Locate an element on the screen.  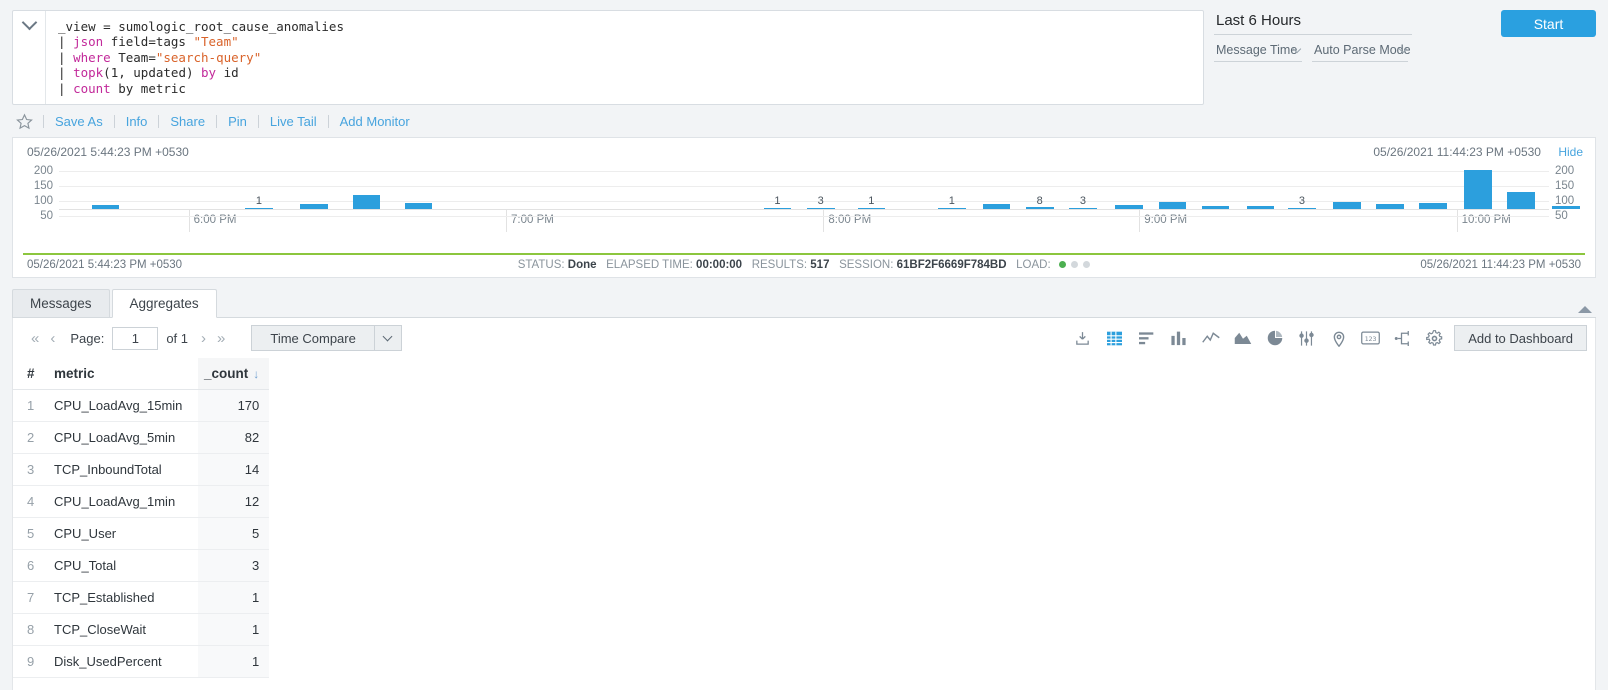
table-chart-icon is located at coordinates (1114, 338).